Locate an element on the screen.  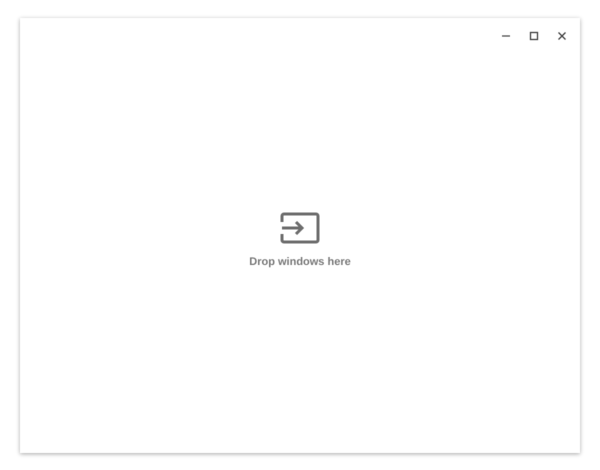
drop-message: Drop windows here is located at coordinates (300, 262).